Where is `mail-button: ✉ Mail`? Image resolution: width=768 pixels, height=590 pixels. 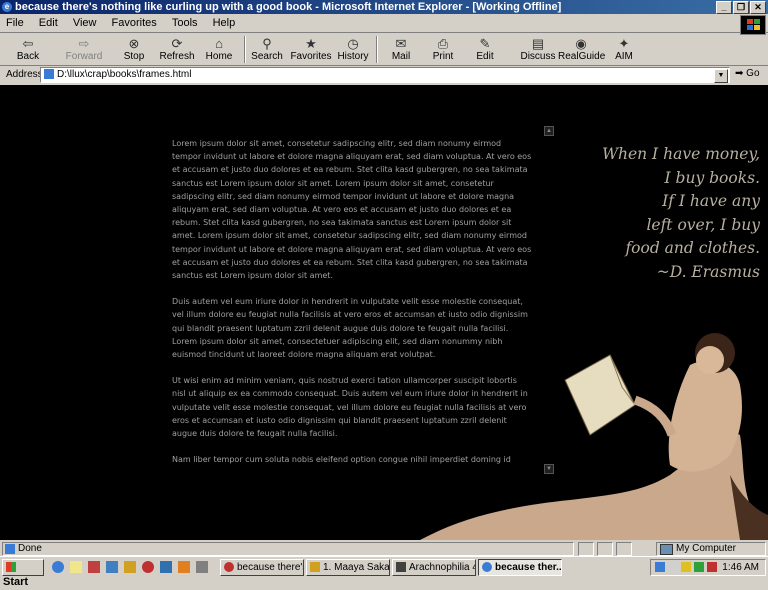 mail-button: ✉ Mail is located at coordinates (401, 49).